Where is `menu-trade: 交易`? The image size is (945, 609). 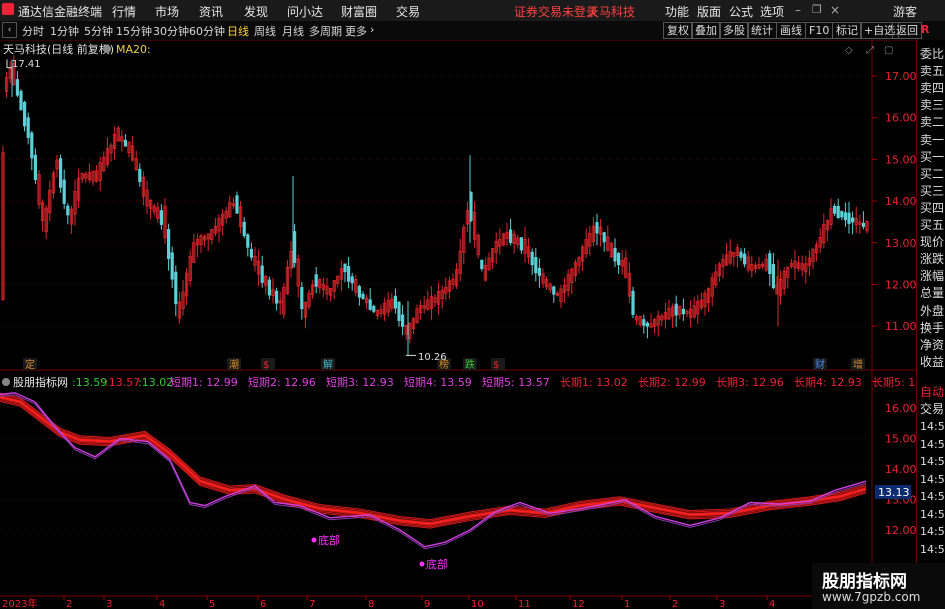 menu-trade: 交易 is located at coordinates (408, 11).